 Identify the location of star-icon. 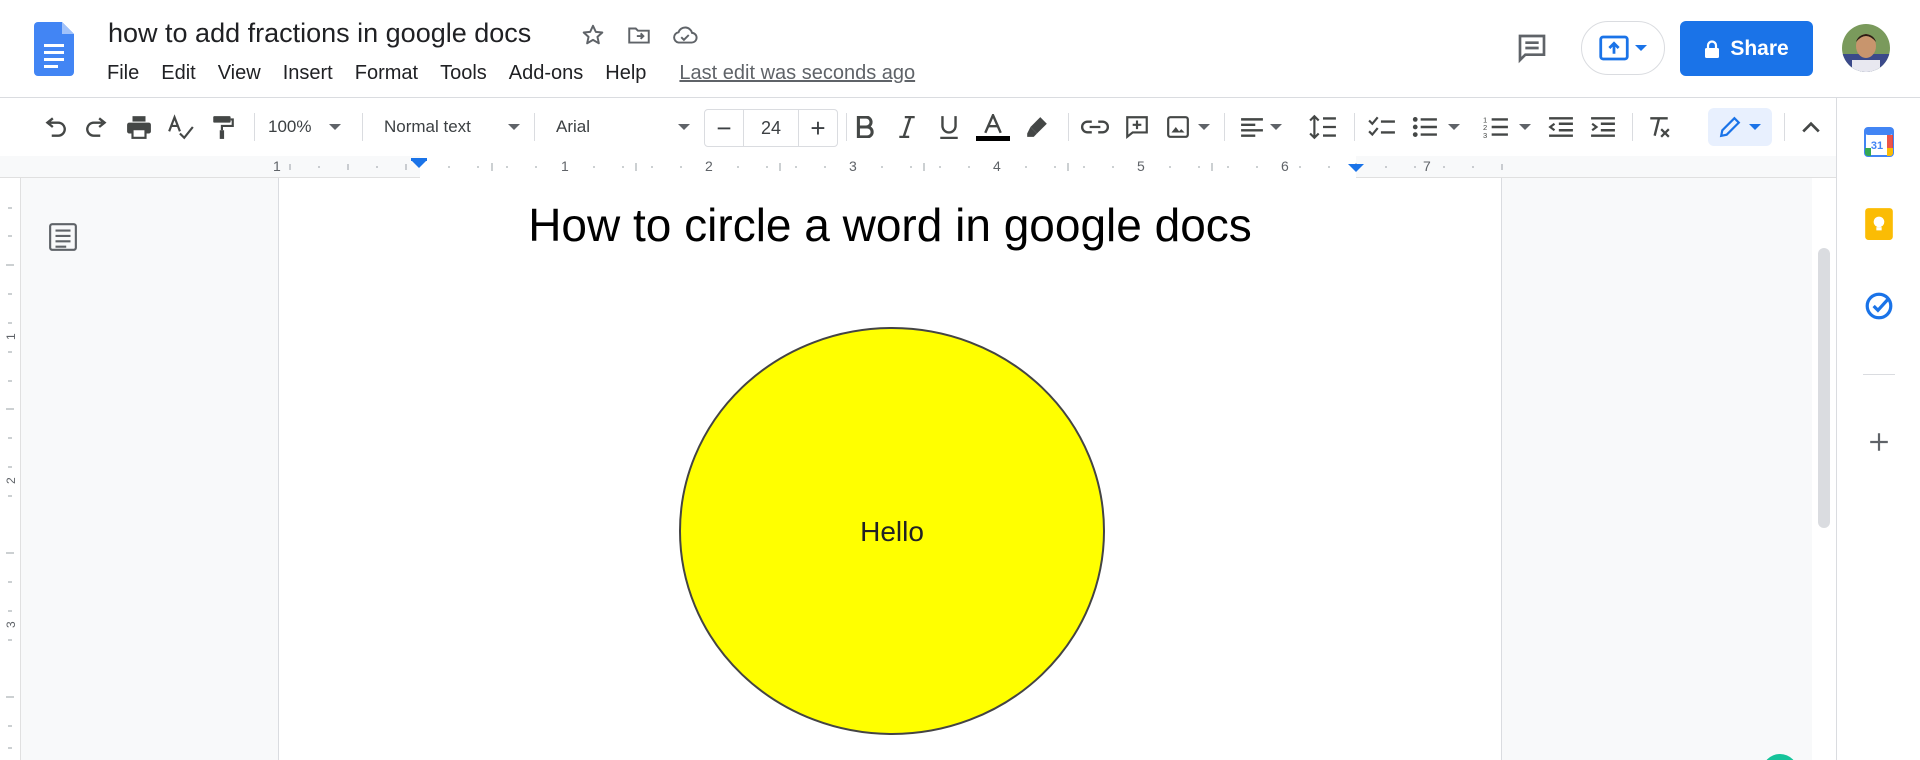
(593, 35).